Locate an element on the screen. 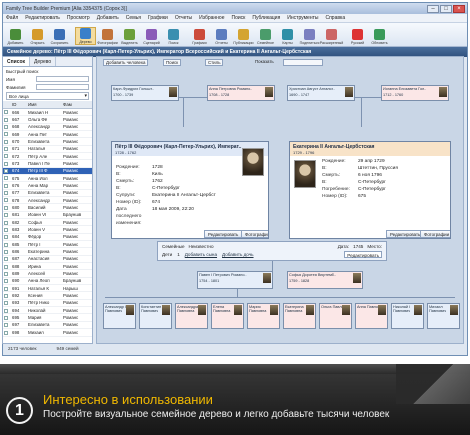 This screenshot has width=470, height=435. toolbar-button: Выделить is located at coordinates (129, 37).